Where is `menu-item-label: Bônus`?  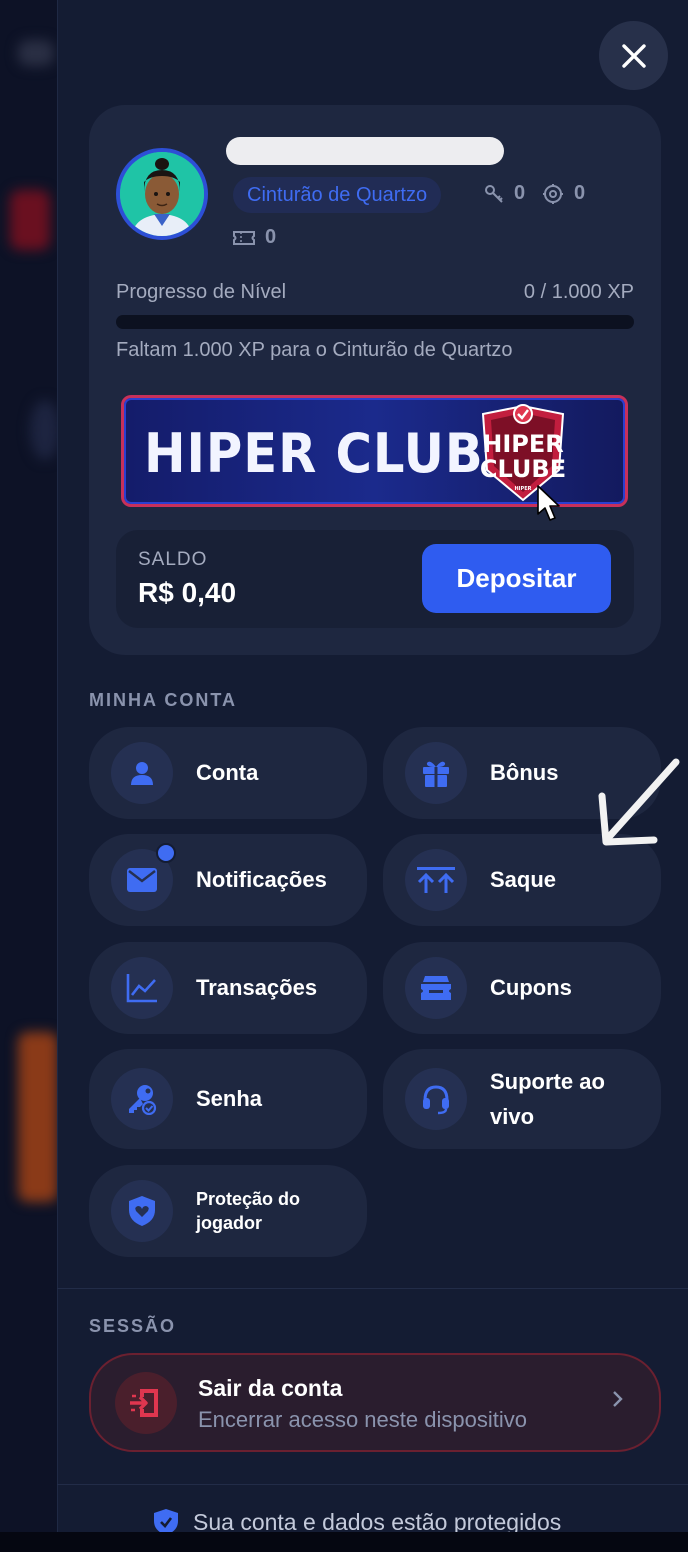
menu-item-label: Bônus is located at coordinates (524, 772).